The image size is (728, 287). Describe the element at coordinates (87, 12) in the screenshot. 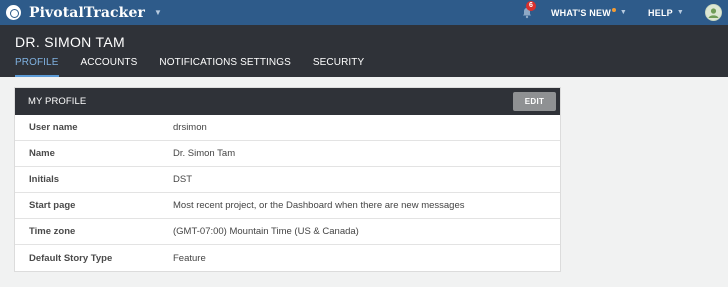

I see `brand-name: PivotalTracker` at that location.